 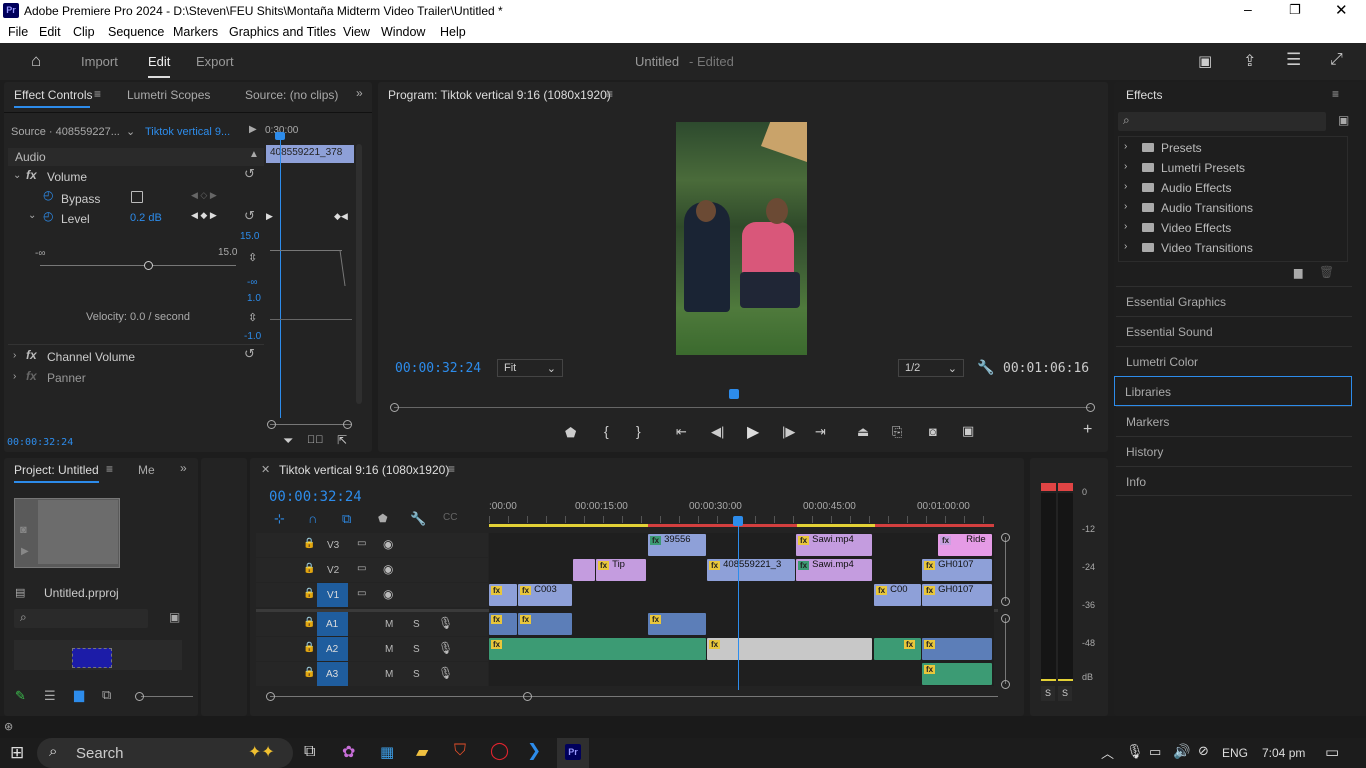 I want to click on step-back-icon: ◀|, so click(x=717, y=432).